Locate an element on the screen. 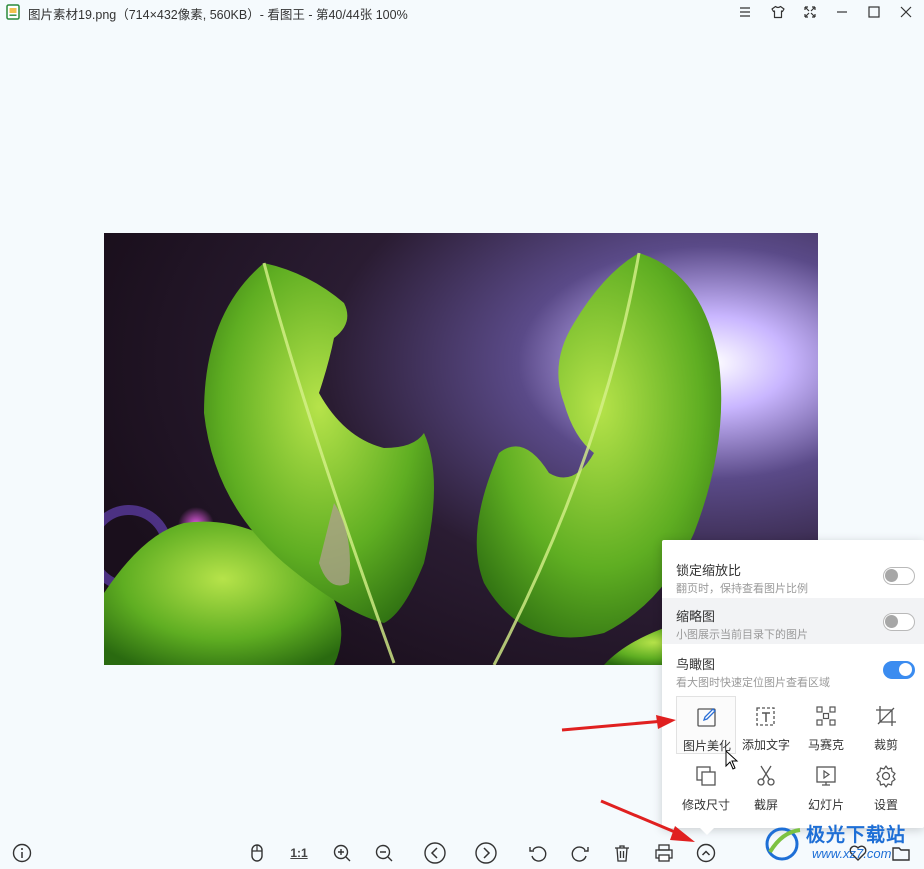 The height and width of the screenshot is (869, 924). popup-pointer is located at coordinates (707, 830).